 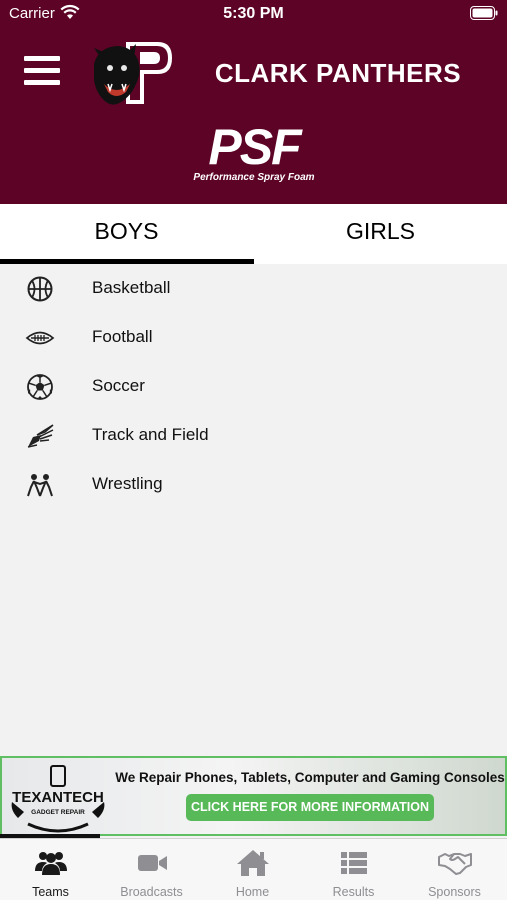 I want to click on football-icon, so click(x=40, y=338).